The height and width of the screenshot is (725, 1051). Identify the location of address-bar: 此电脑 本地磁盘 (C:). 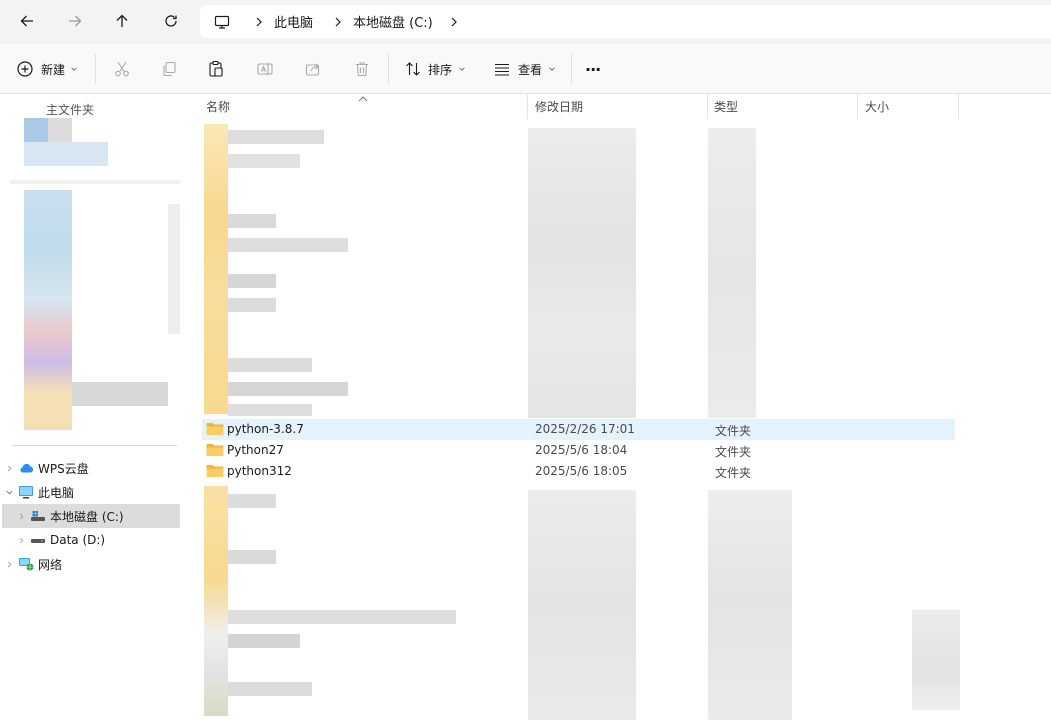
(625, 21).